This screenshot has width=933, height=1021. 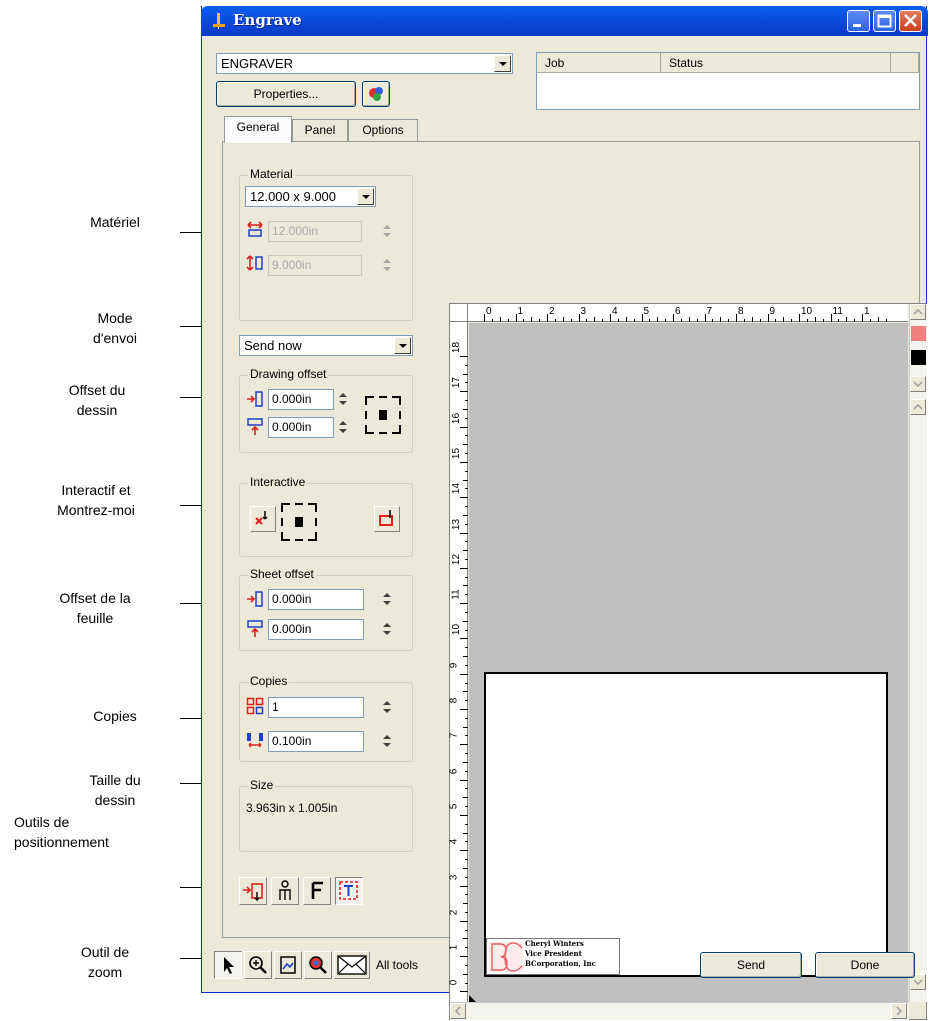 I want to click on drawing-offset-y-spinner, so click(x=344, y=427).